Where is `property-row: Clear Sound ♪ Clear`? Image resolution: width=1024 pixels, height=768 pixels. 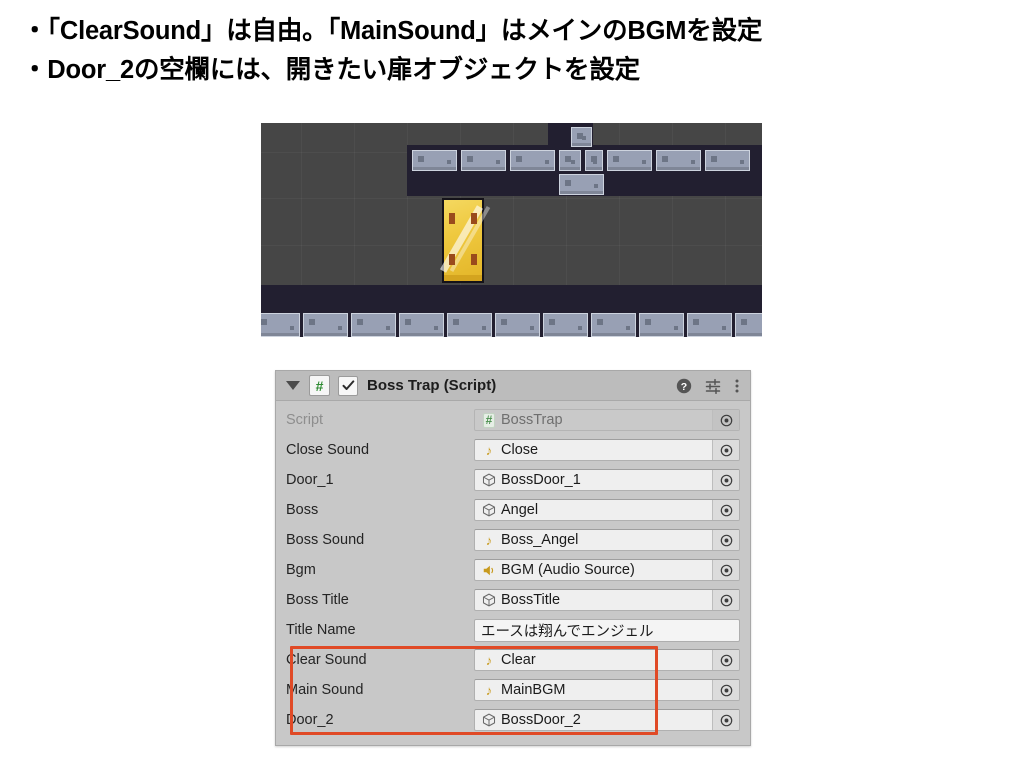 property-row: Clear Sound ♪ Clear is located at coordinates (513, 660).